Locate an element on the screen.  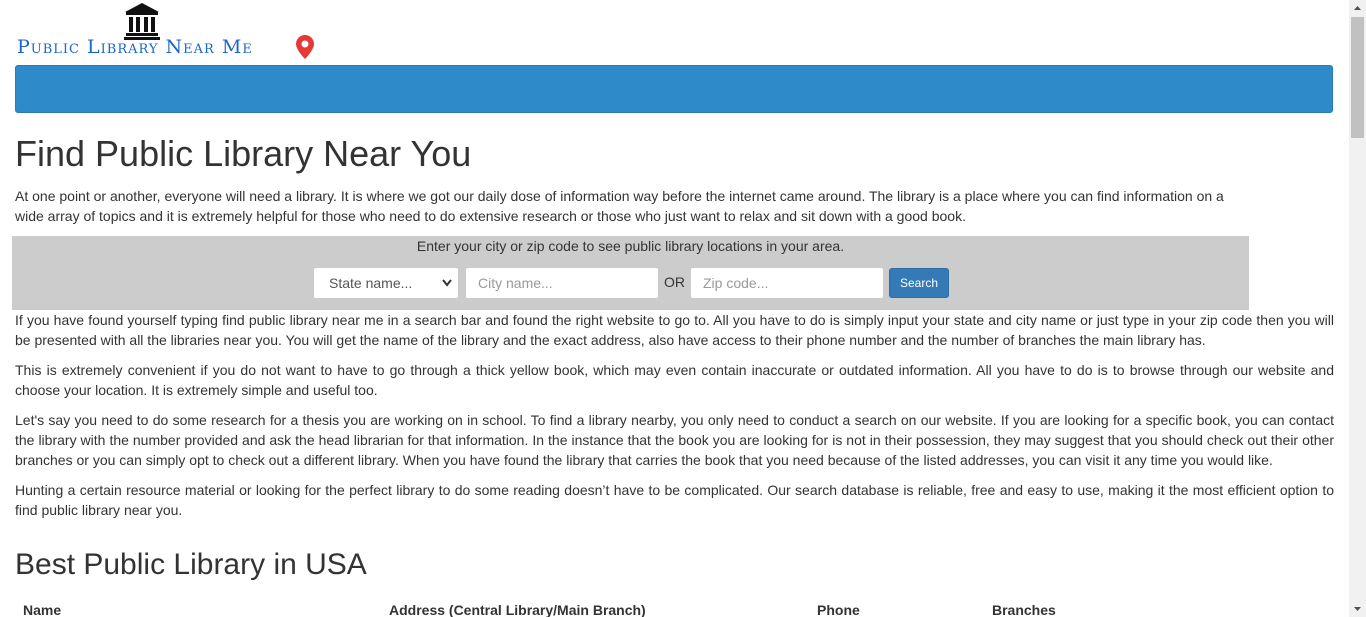
navbar is located at coordinates (674, 89).